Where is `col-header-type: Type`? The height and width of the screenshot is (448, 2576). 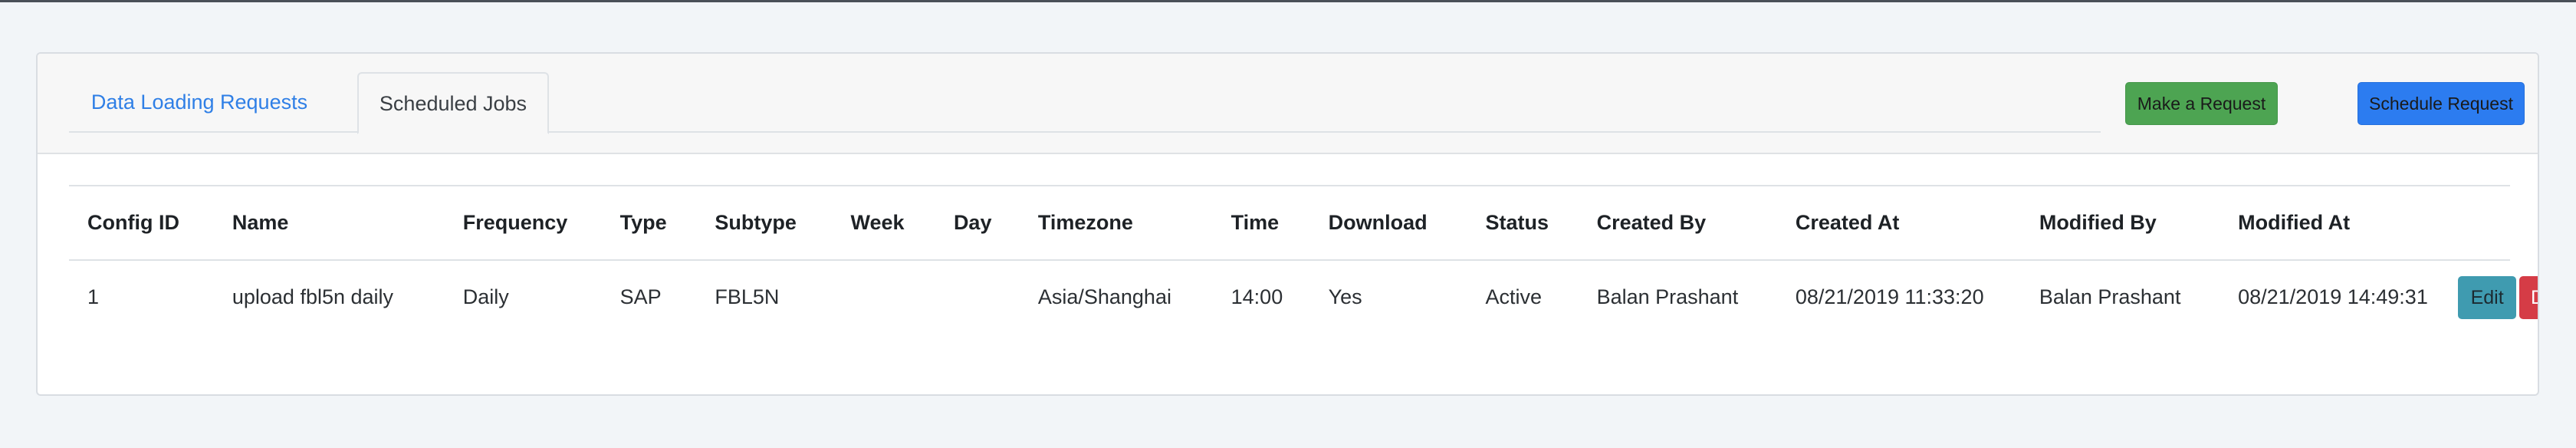 col-header-type: Type is located at coordinates (643, 222).